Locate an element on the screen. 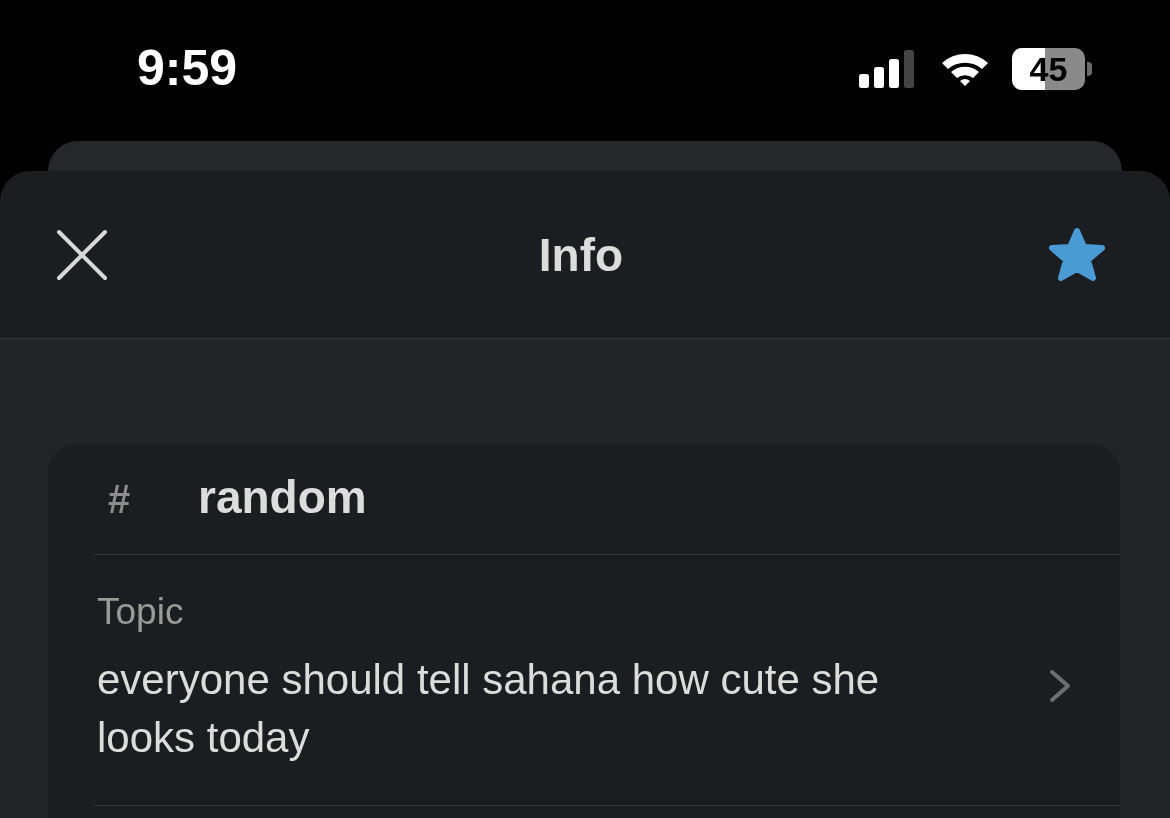  sheet-title: Info is located at coordinates (581, 254).